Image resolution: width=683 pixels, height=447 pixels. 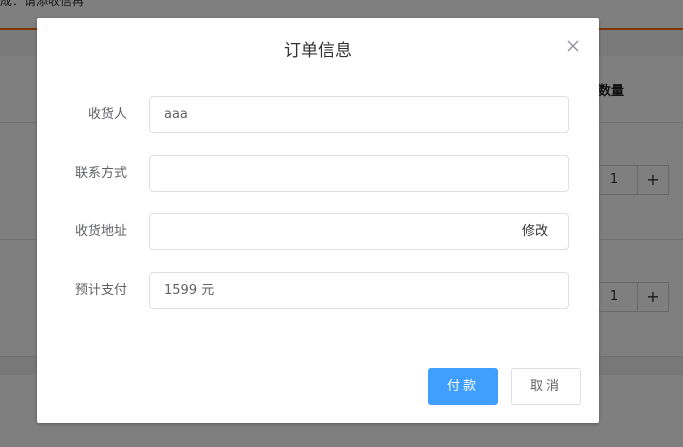 What do you see at coordinates (359, 290) in the screenshot?
I see `payment-amount-field: 1599 元` at bounding box center [359, 290].